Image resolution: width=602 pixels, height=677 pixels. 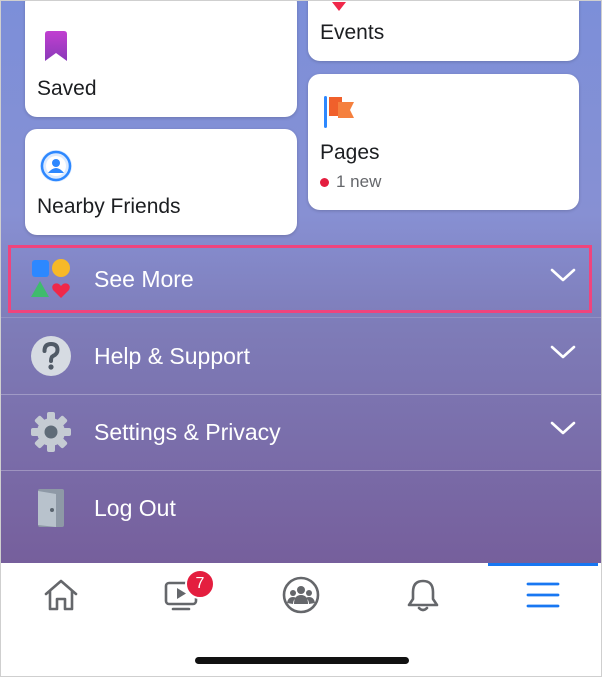 What do you see at coordinates (67, 88) in the screenshot?
I see `shortcut-saved-label: Saved` at bounding box center [67, 88].